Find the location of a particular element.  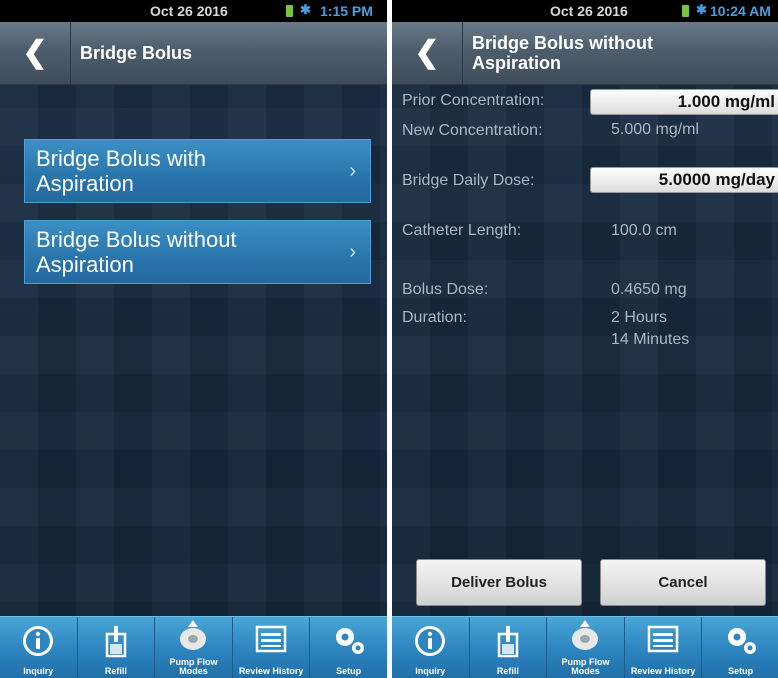

bridge-daily-dose-field: 5.0000 mg/day is located at coordinates (684, 180).